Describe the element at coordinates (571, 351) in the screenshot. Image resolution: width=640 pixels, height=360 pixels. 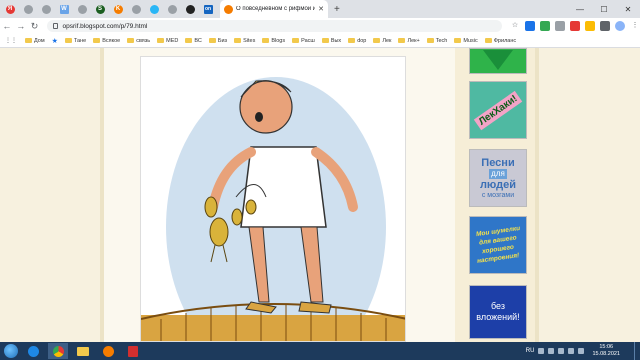
I see `network-icon` at that location.